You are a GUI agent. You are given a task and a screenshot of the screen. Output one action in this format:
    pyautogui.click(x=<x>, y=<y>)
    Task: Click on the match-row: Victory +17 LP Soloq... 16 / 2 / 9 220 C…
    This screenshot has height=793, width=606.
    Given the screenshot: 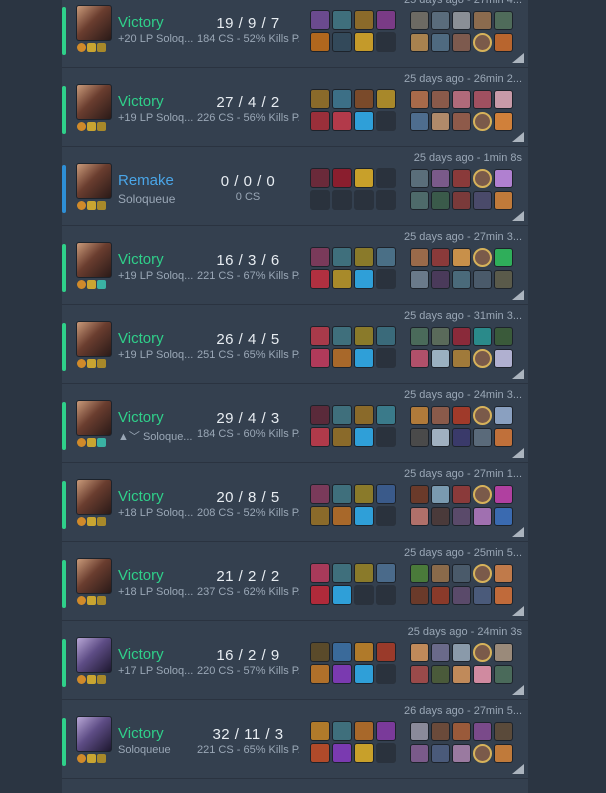 What is the action you would take?
    pyautogui.click(x=295, y=660)
    